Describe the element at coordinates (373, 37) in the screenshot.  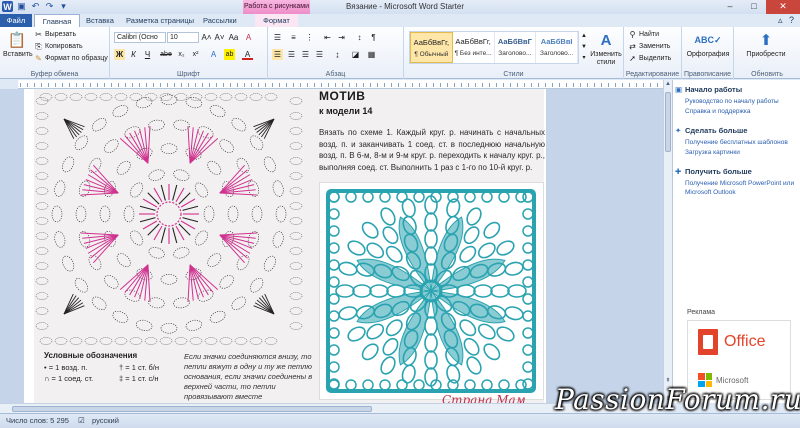
I see `show-marks-icon: ¶` at that location.